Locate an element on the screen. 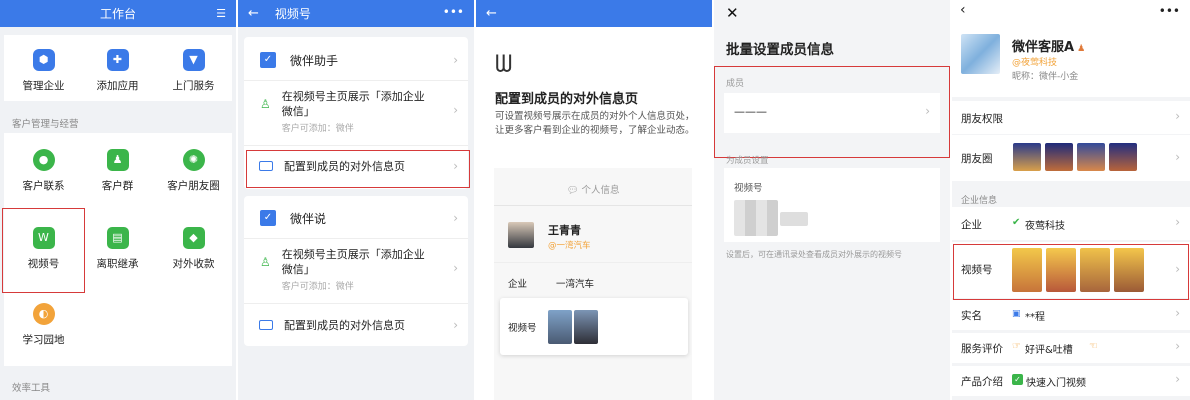 This screenshot has height=400, width=1190. profile-name: 微伴客服A ♟ is located at coordinates (1049, 47).